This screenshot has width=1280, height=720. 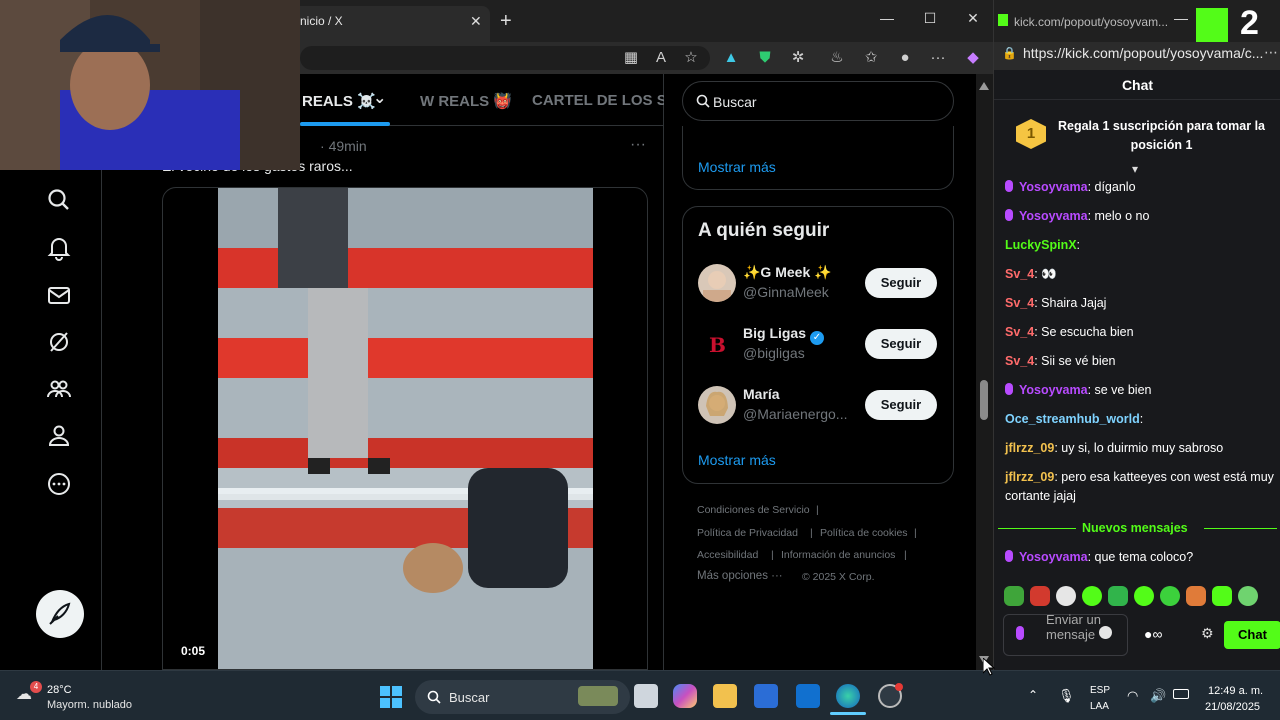 I want to click on close-window-button: ✕, so click(x=973, y=18).